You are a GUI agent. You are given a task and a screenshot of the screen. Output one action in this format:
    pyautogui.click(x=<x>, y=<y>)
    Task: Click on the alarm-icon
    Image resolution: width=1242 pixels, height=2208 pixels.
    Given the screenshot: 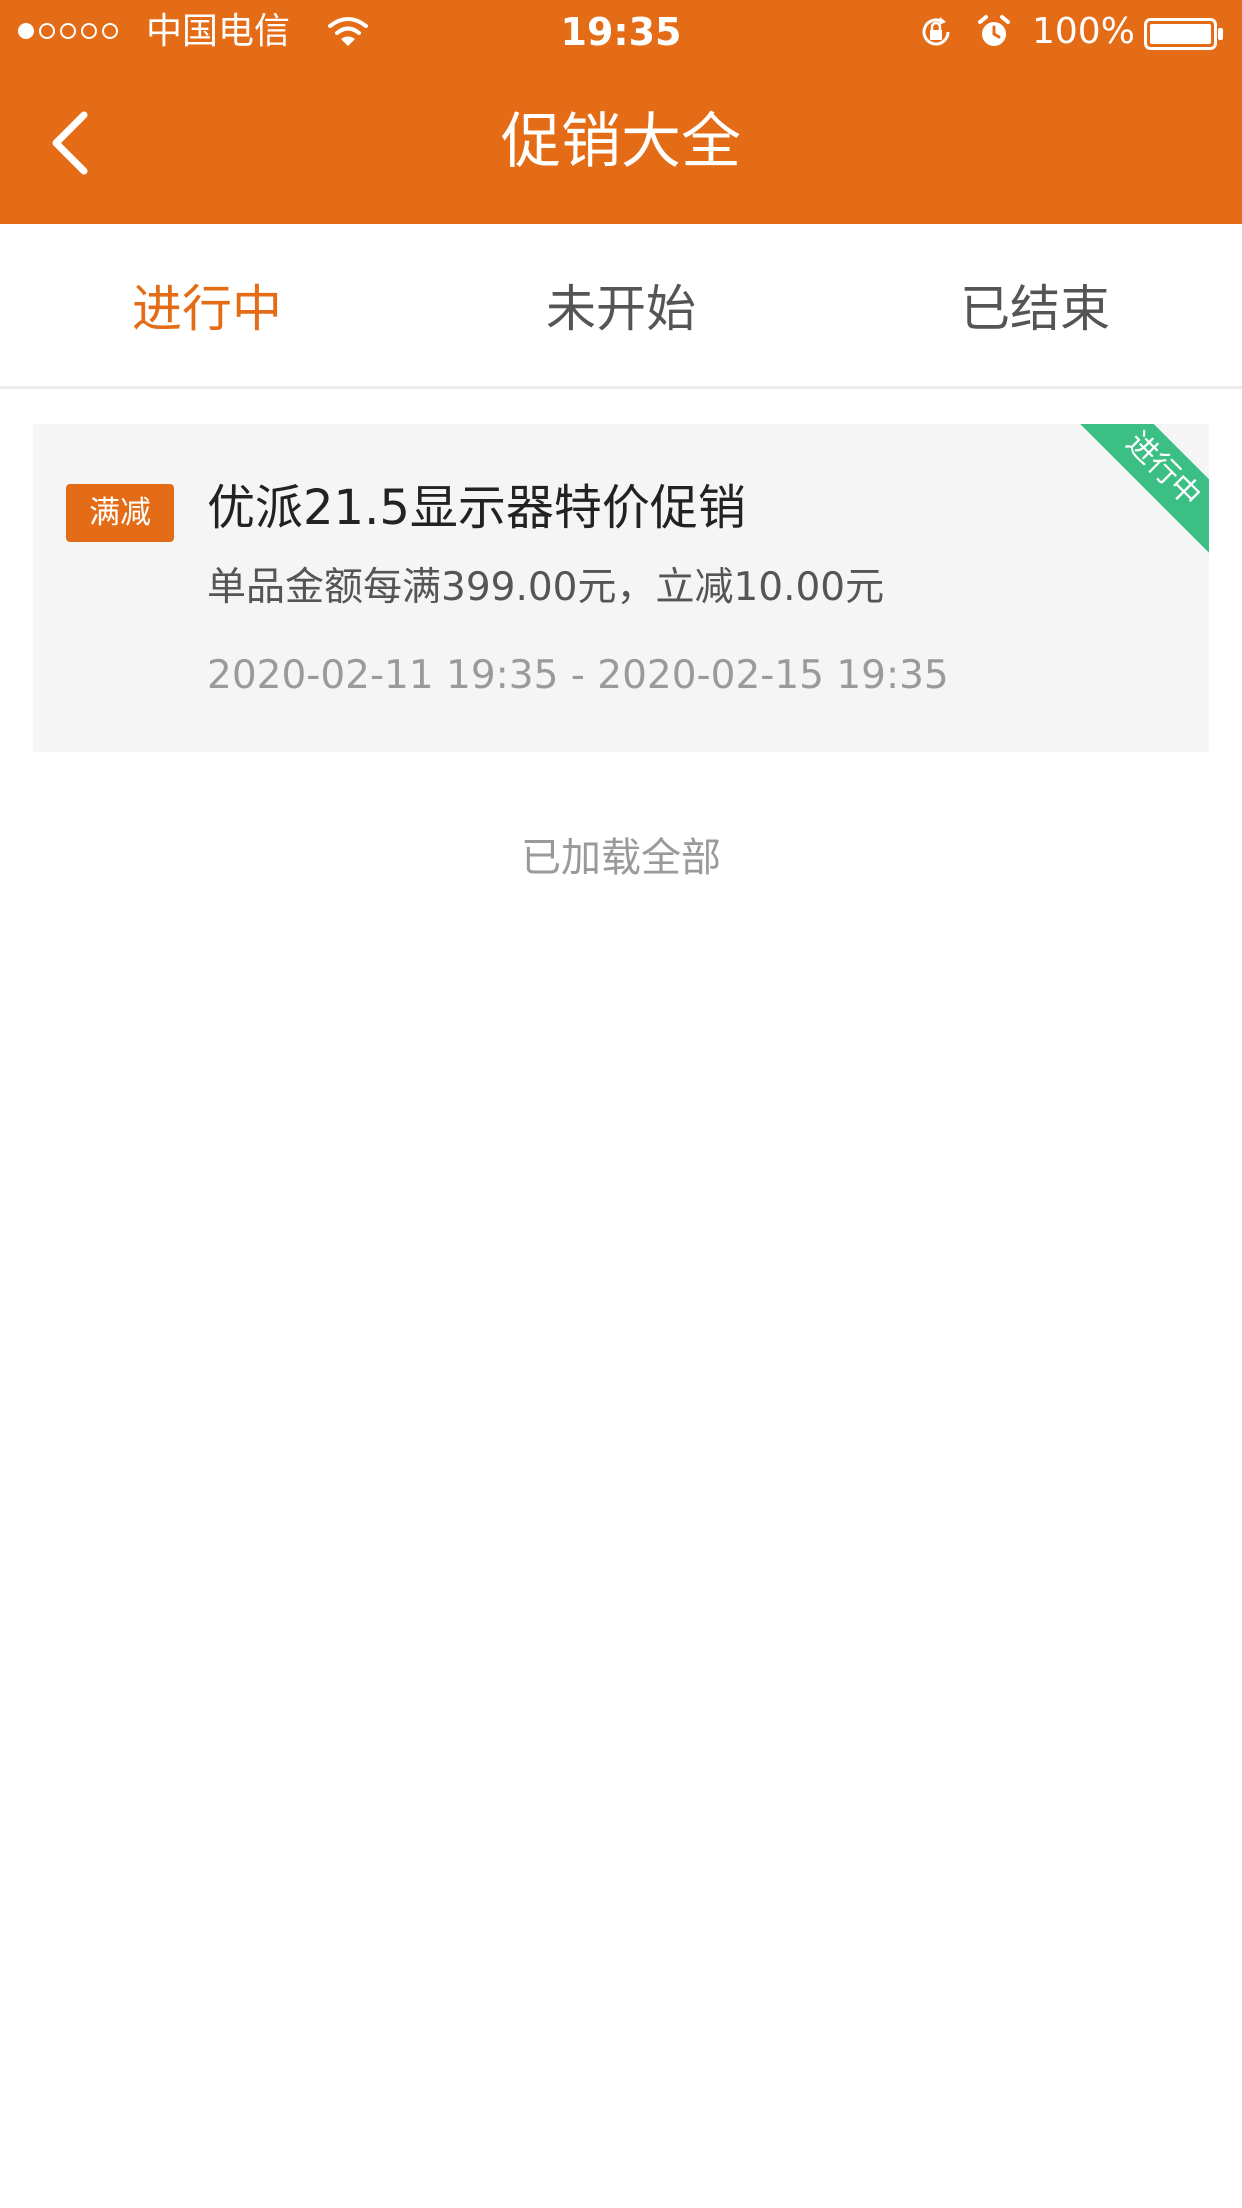 What is the action you would take?
    pyautogui.click(x=994, y=30)
    